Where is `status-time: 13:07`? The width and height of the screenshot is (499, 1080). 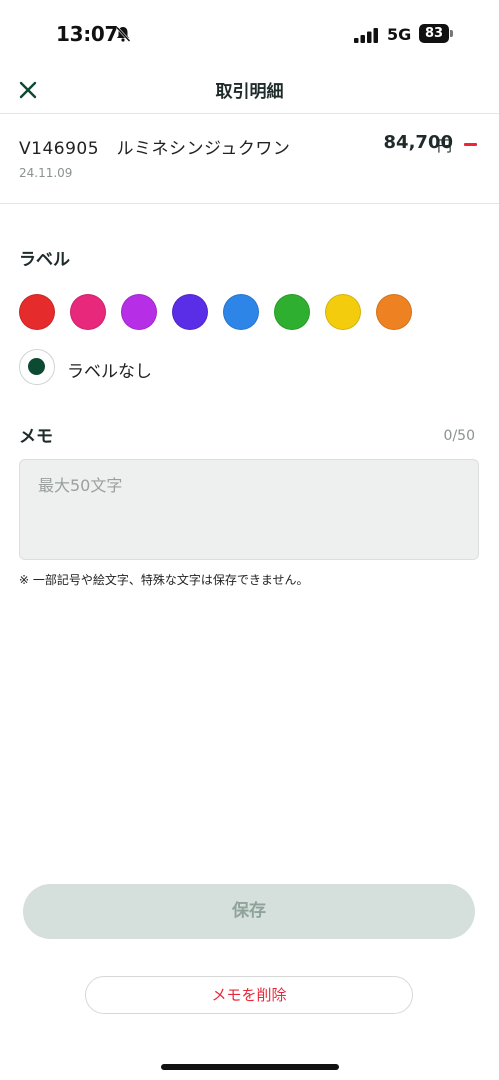 status-time: 13:07 is located at coordinates (87, 34).